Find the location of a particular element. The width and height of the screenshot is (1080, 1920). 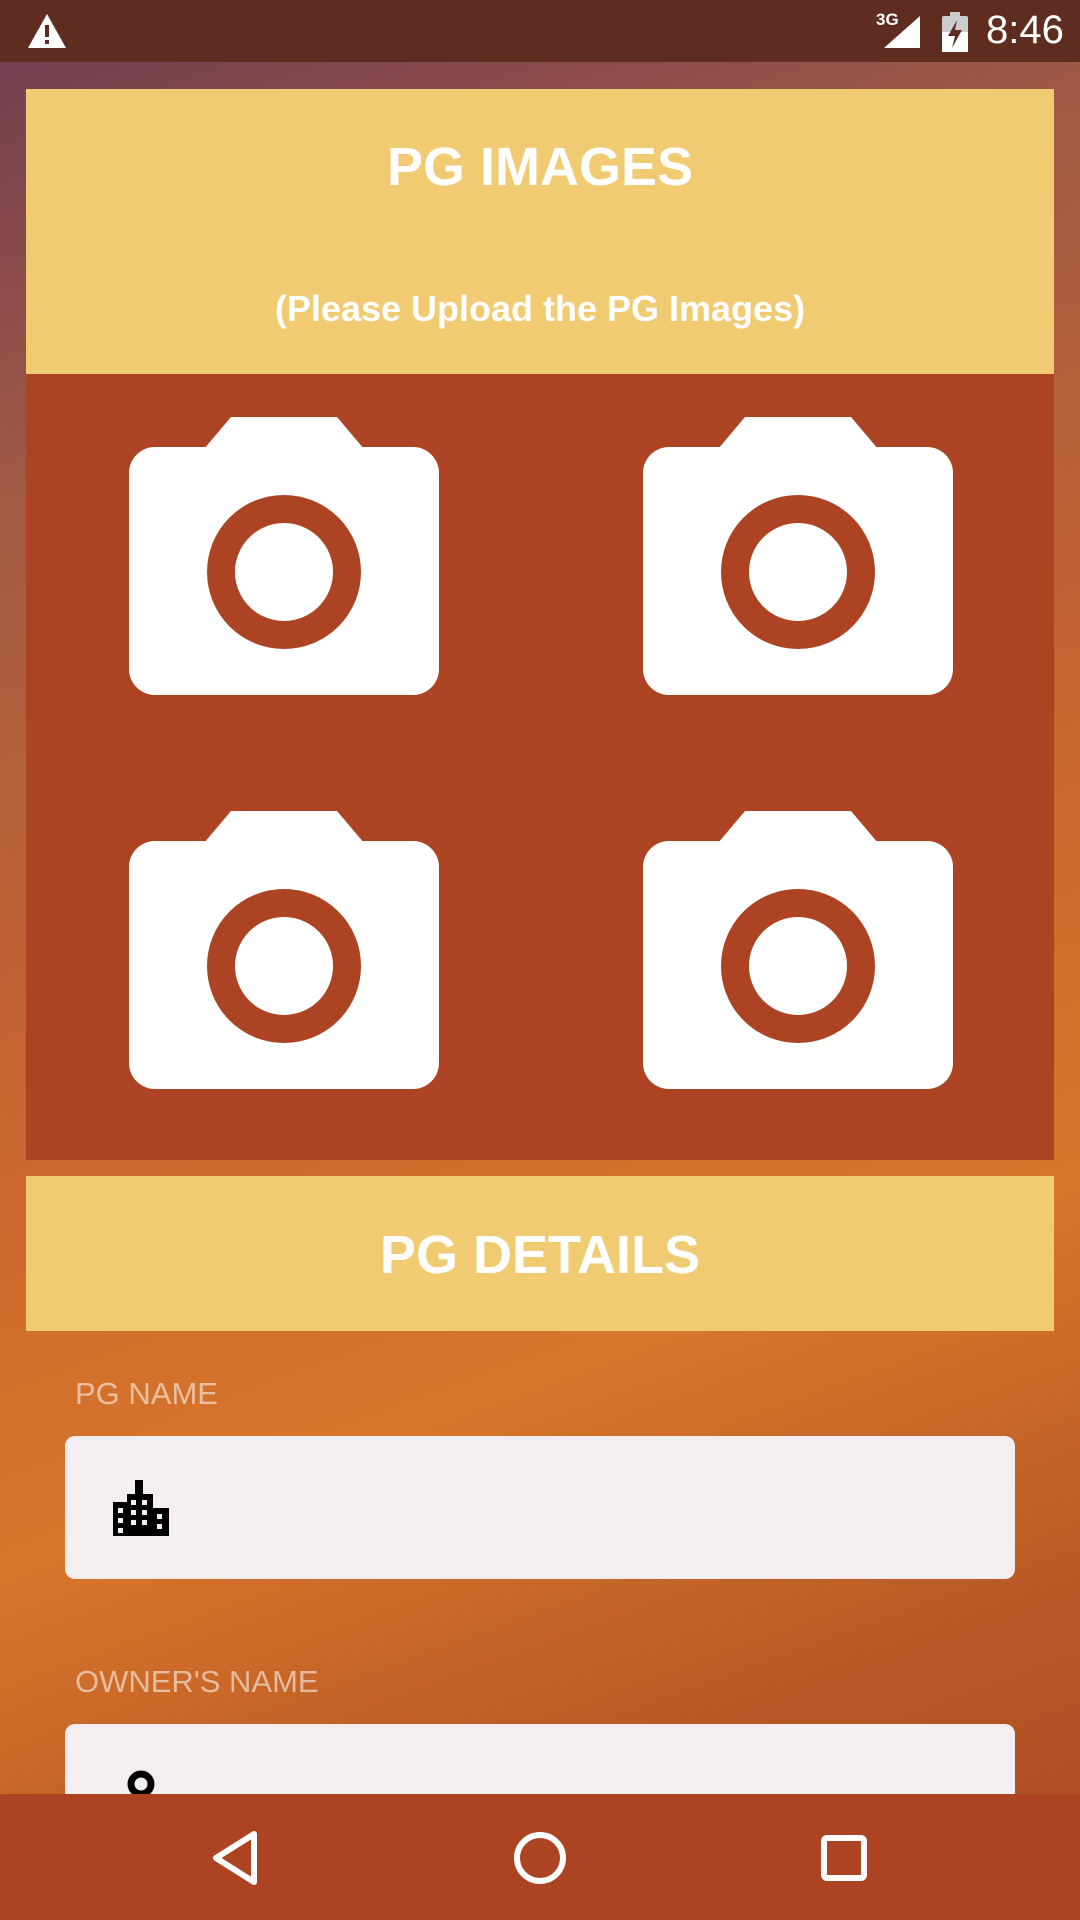

pg-name-label: PG NAME is located at coordinates (146, 1393).